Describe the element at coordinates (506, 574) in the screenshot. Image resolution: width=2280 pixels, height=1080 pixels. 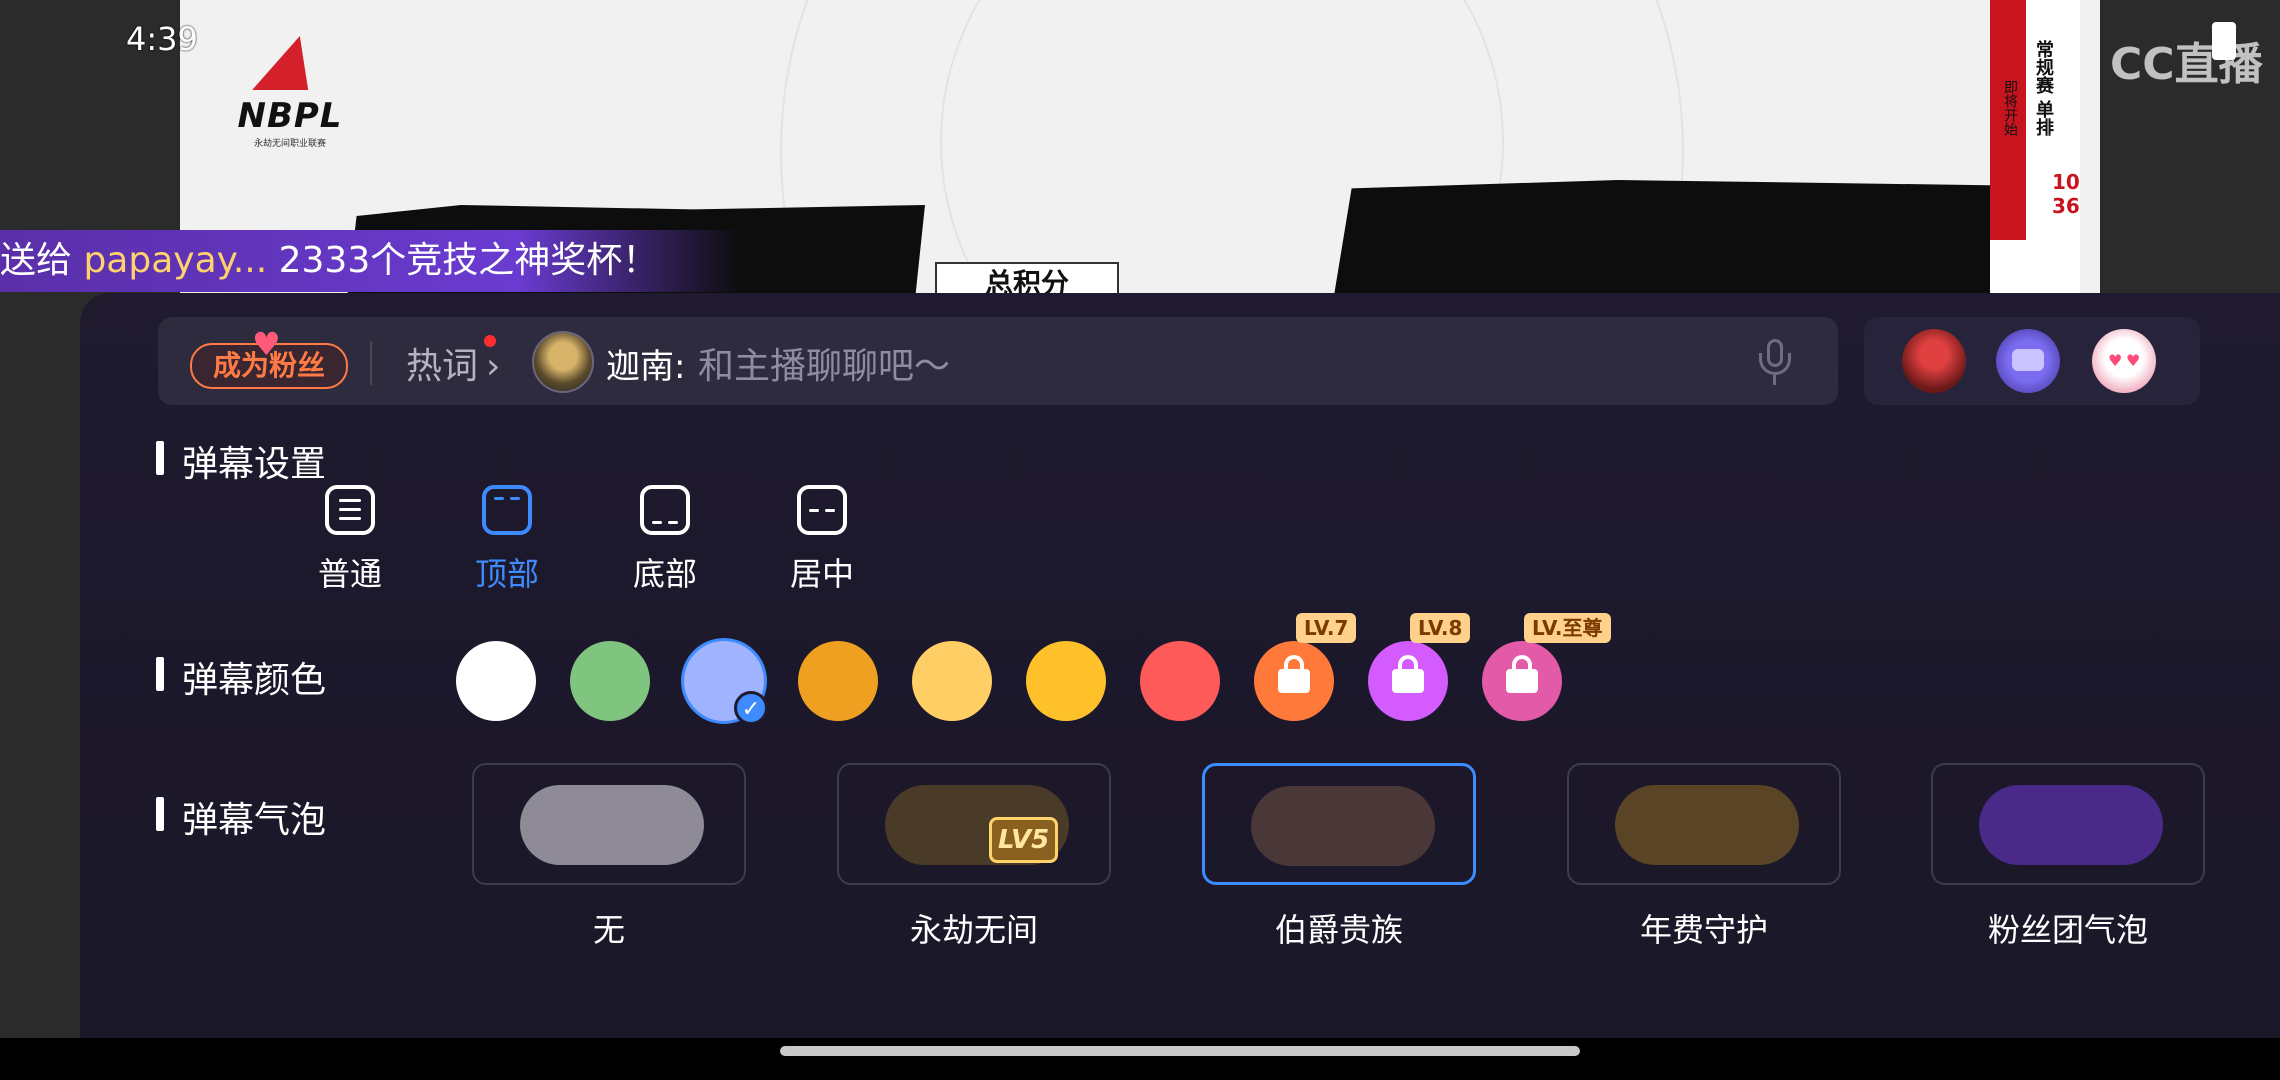
I see `mode-label: 顶部` at that location.